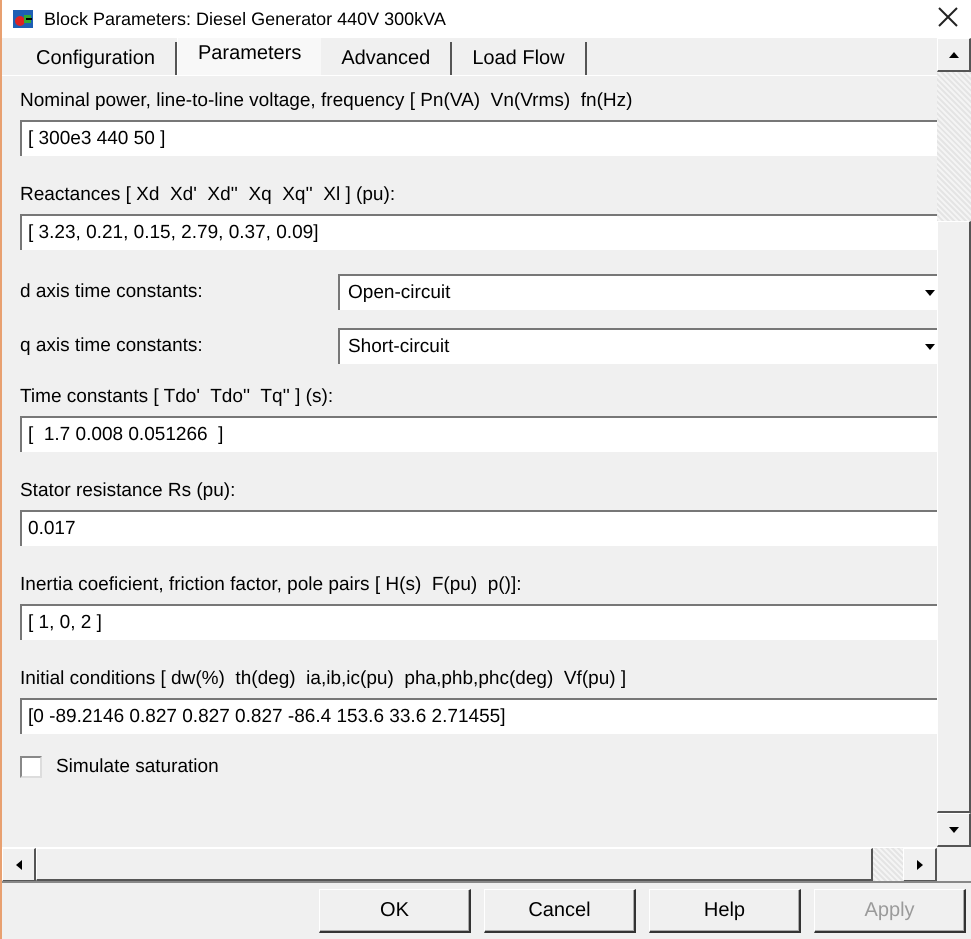 This screenshot has width=971, height=939. I want to click on input-field: [0 -89.2146 0.827 0.827 0.827 -86.4 153.6 33.6 2.71455], so click(478, 716).